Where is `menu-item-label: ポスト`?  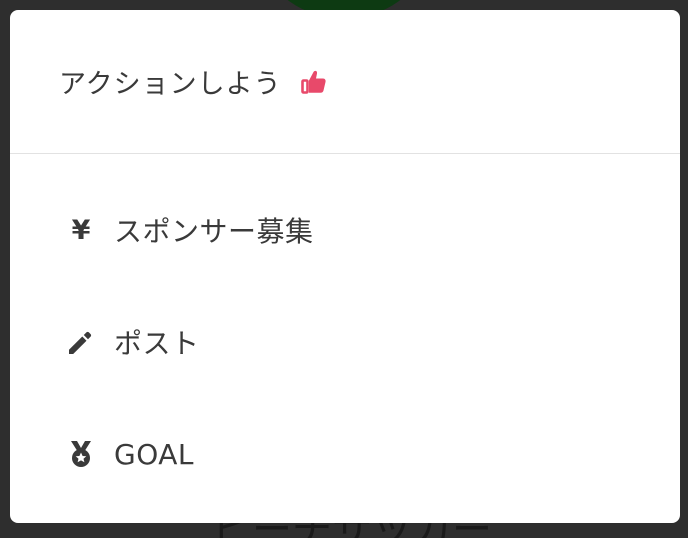
menu-item-label: ポスト is located at coordinates (157, 343).